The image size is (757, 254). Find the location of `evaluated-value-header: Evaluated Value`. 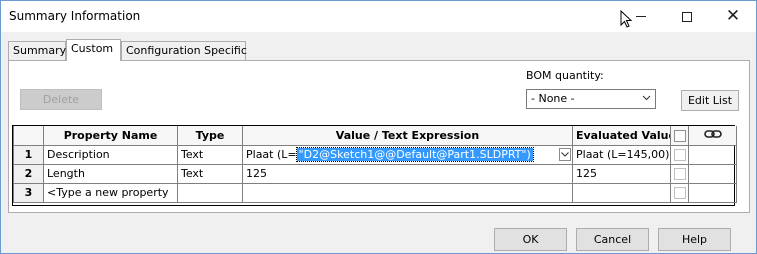

evaluated-value-header: Evaluated Value is located at coordinates (621, 136).